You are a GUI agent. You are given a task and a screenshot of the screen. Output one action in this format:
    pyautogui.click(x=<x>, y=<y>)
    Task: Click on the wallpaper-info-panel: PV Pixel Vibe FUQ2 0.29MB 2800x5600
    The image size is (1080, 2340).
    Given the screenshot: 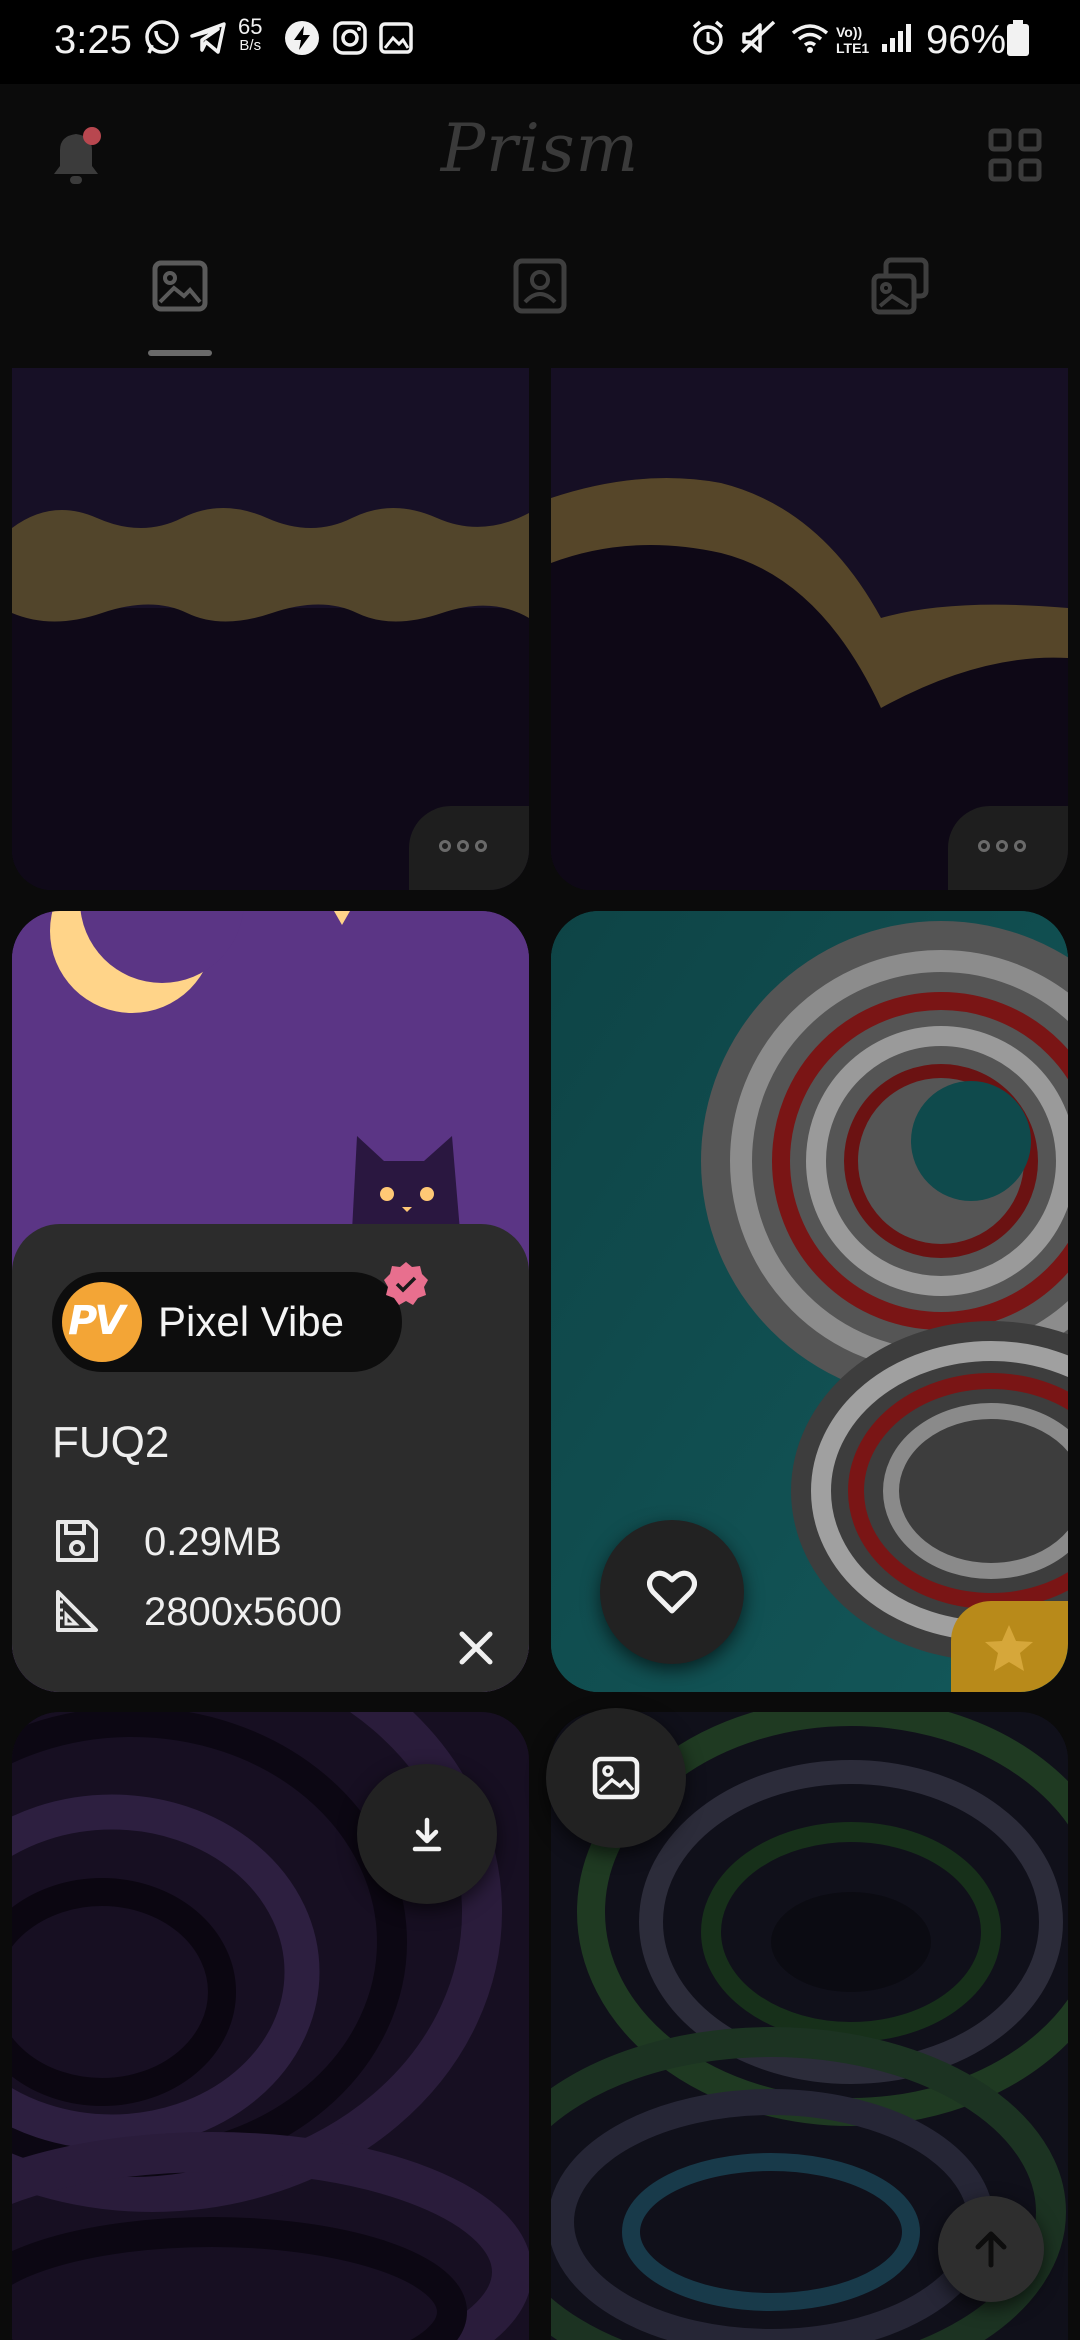 What is the action you would take?
    pyautogui.click(x=270, y=1458)
    